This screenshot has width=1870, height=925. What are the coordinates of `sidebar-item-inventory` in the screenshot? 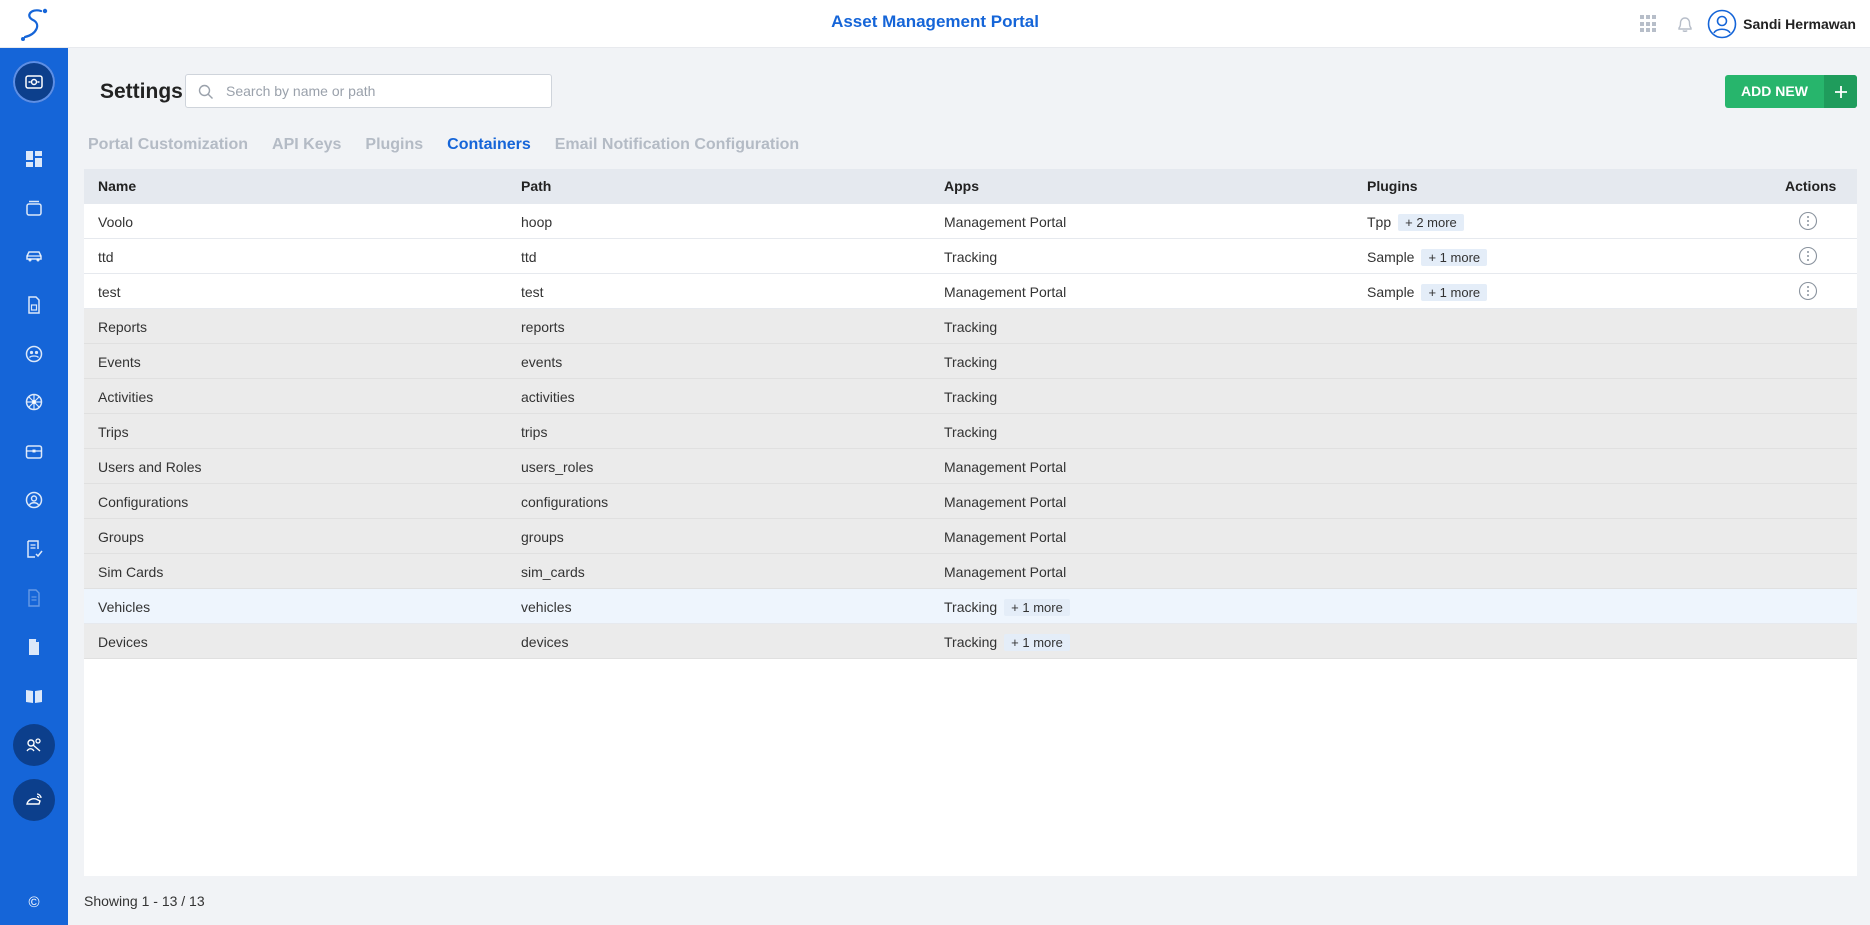 It's located at (34, 451).